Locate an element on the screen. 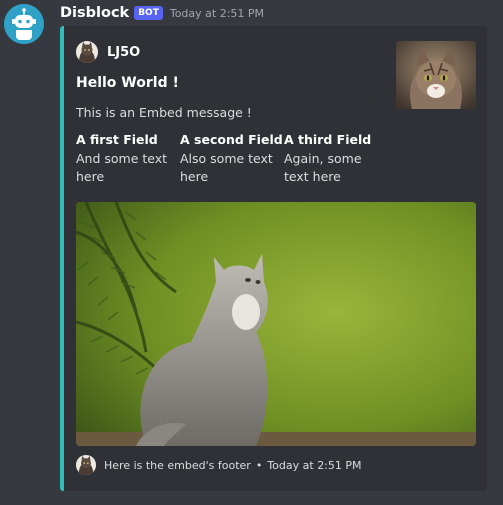 This screenshot has width=503, height=505. message-header: Disblock BOT Today at 2:51 PM is located at coordinates (162, 13).